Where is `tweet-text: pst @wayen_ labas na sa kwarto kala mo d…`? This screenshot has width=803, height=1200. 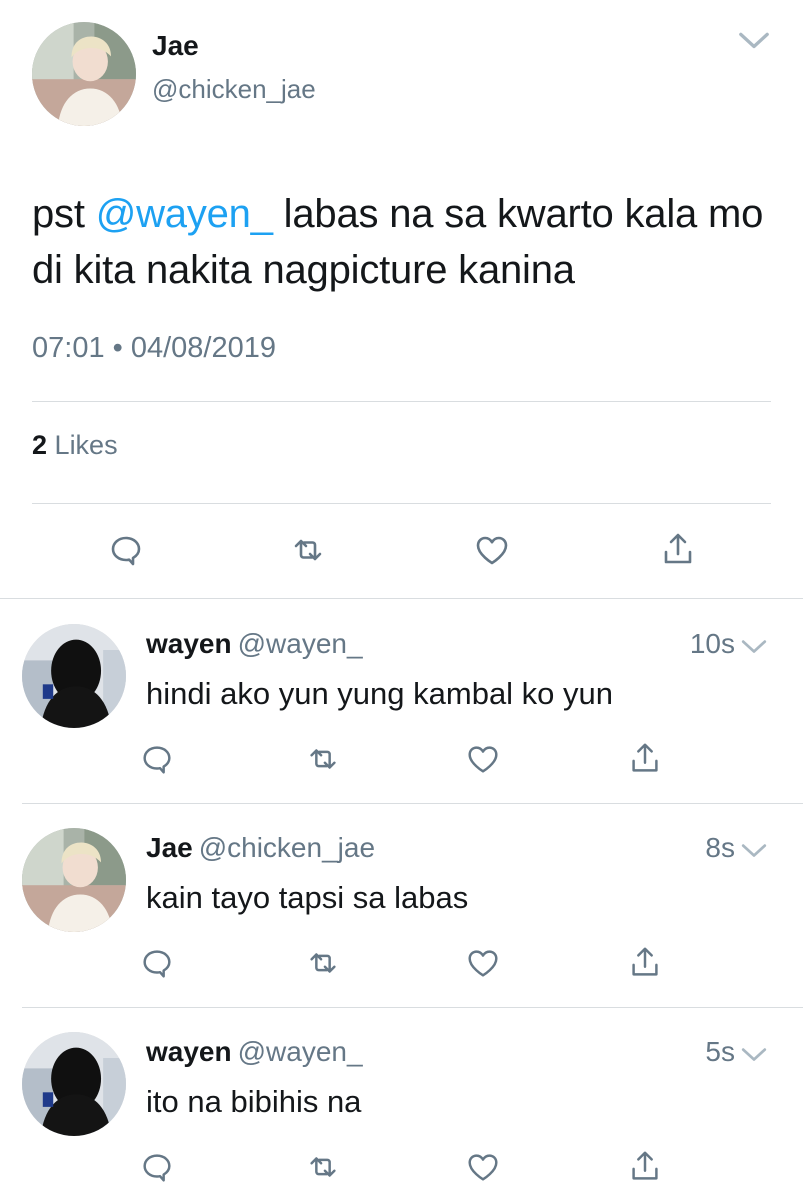 tweet-text: pst @wayen_ labas na sa kwarto kala mo d… is located at coordinates (404, 242).